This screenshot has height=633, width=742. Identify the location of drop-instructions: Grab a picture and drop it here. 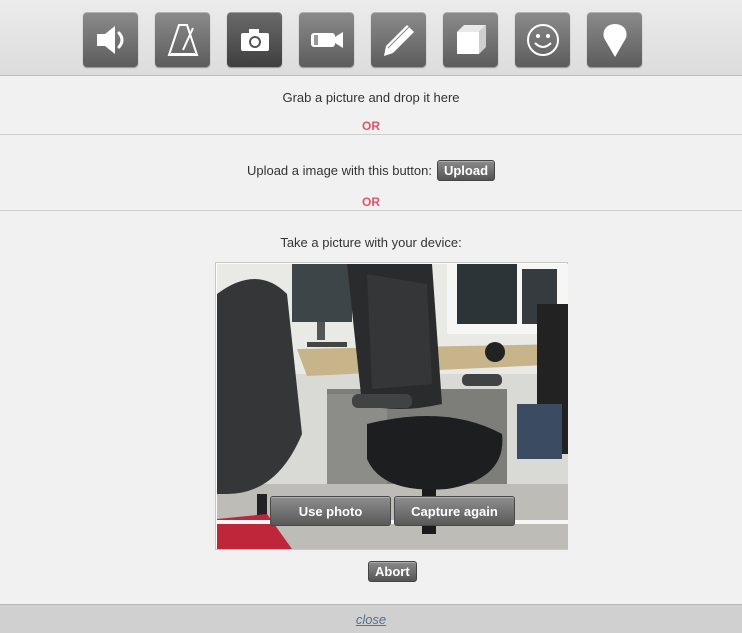
(371, 97).